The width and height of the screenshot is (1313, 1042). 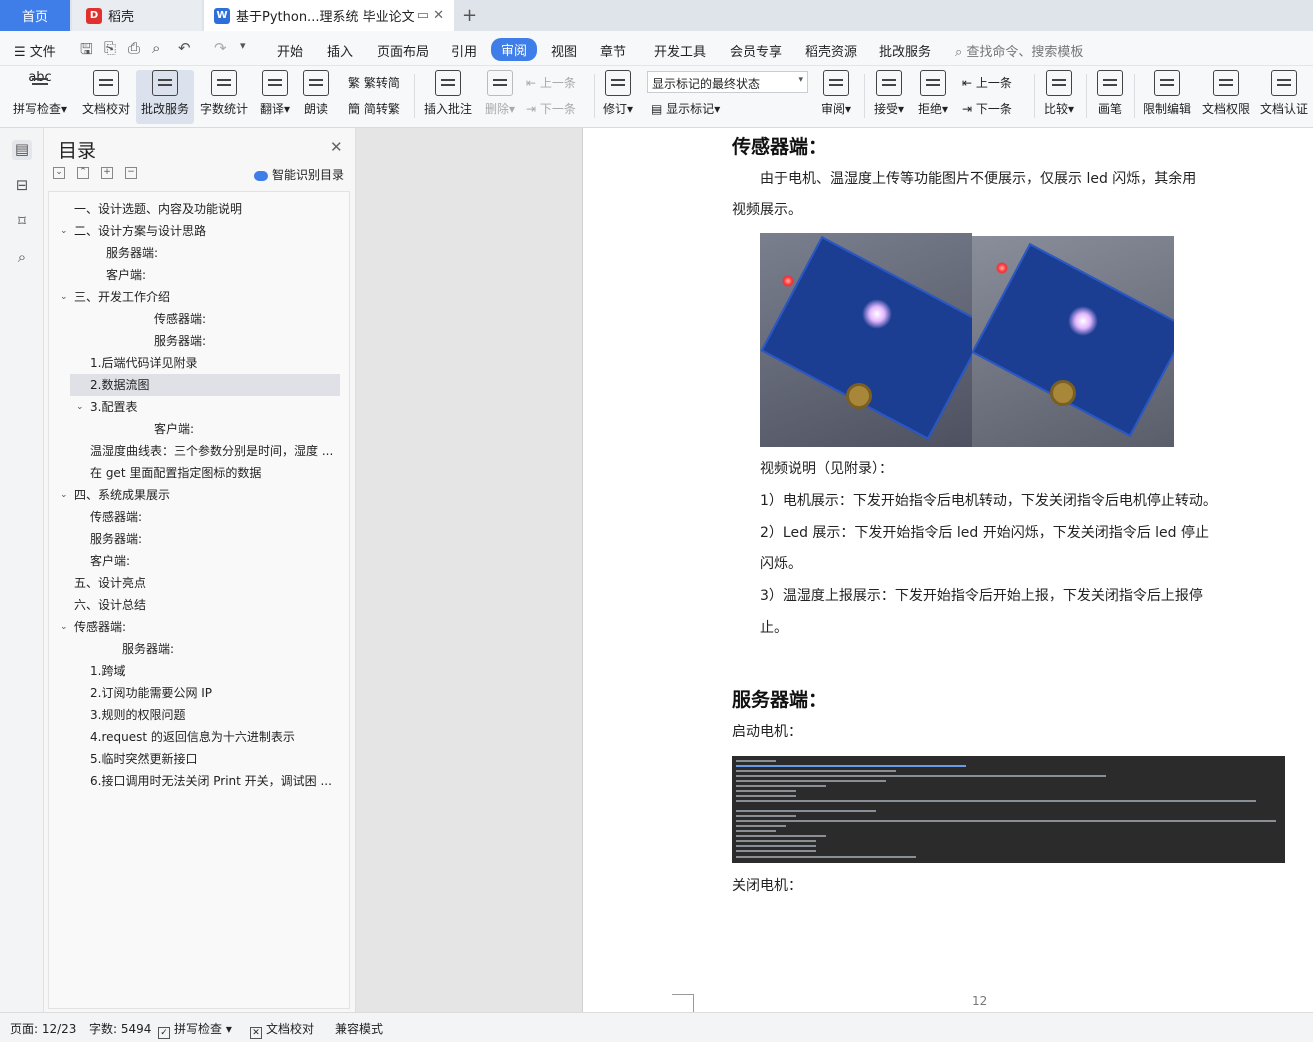 I want to click on insert-comment-button: 插入批注, so click(x=448, y=93).